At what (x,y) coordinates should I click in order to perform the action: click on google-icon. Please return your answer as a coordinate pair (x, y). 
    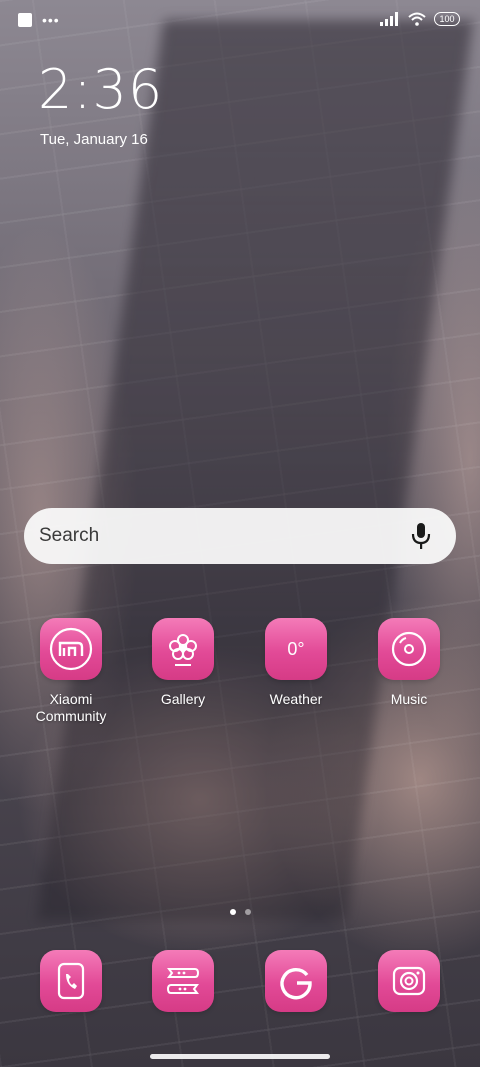
    Looking at the image, I should click on (296, 981).